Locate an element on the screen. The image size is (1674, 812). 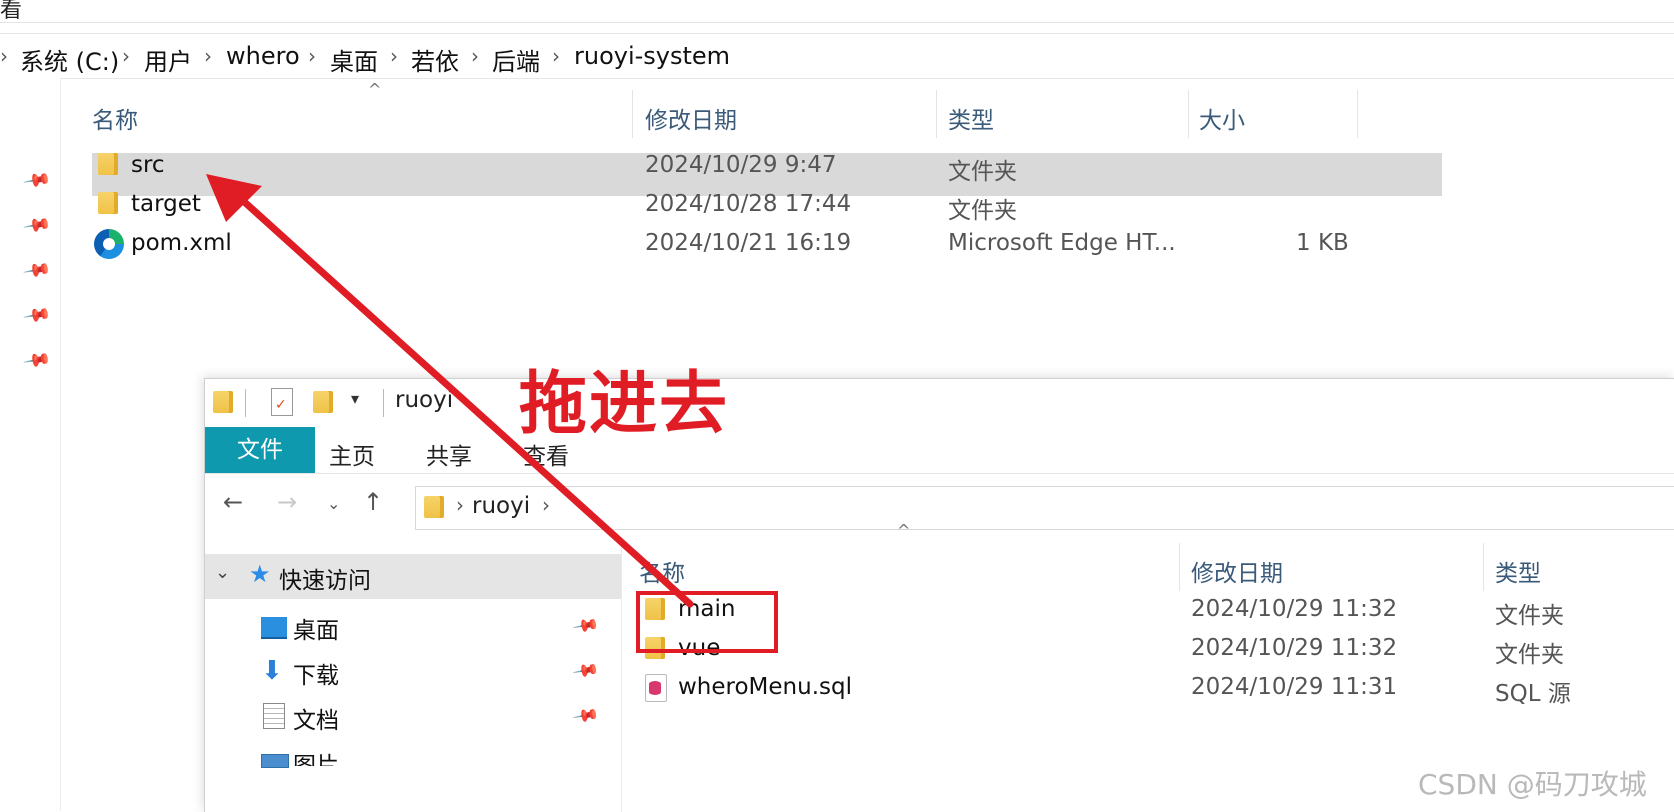
up-arrow-icon: ↑ is located at coordinates (373, 502).